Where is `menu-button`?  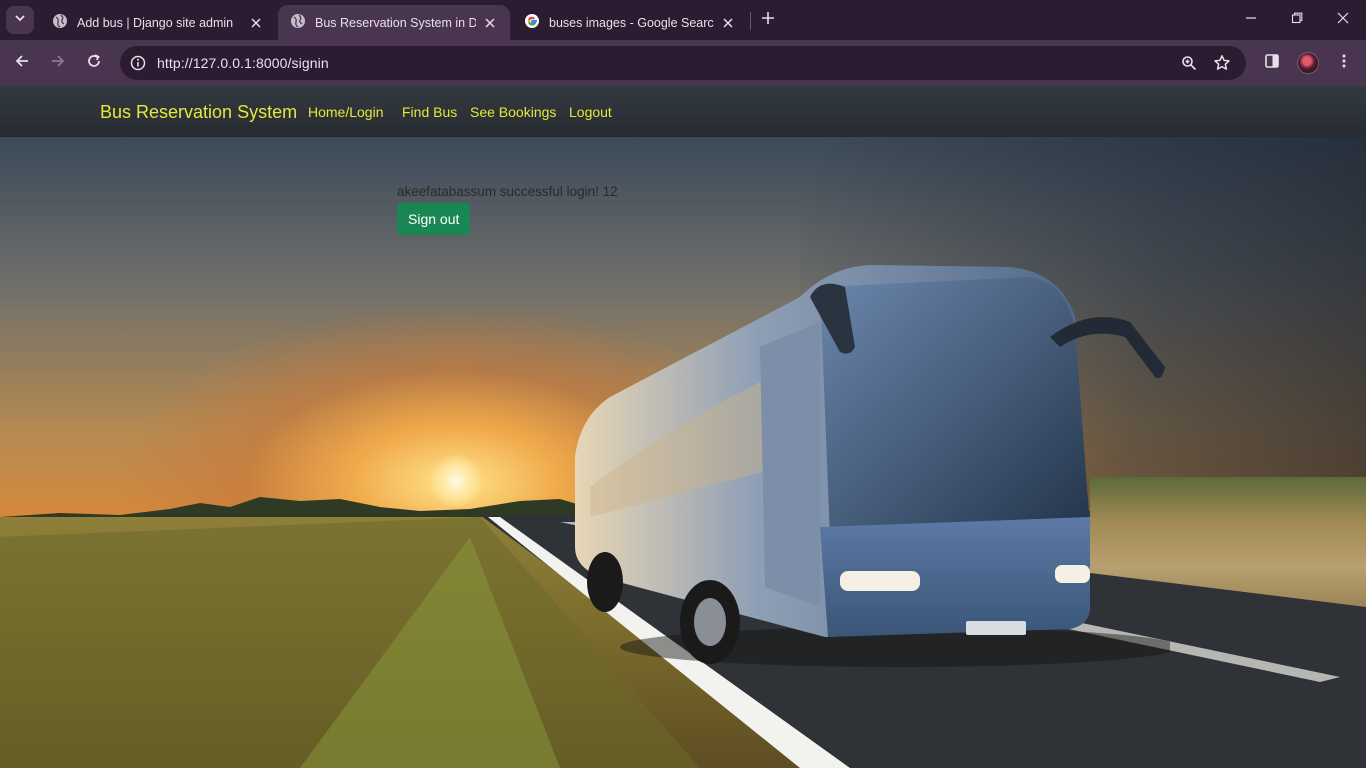 menu-button is located at coordinates (1344, 63).